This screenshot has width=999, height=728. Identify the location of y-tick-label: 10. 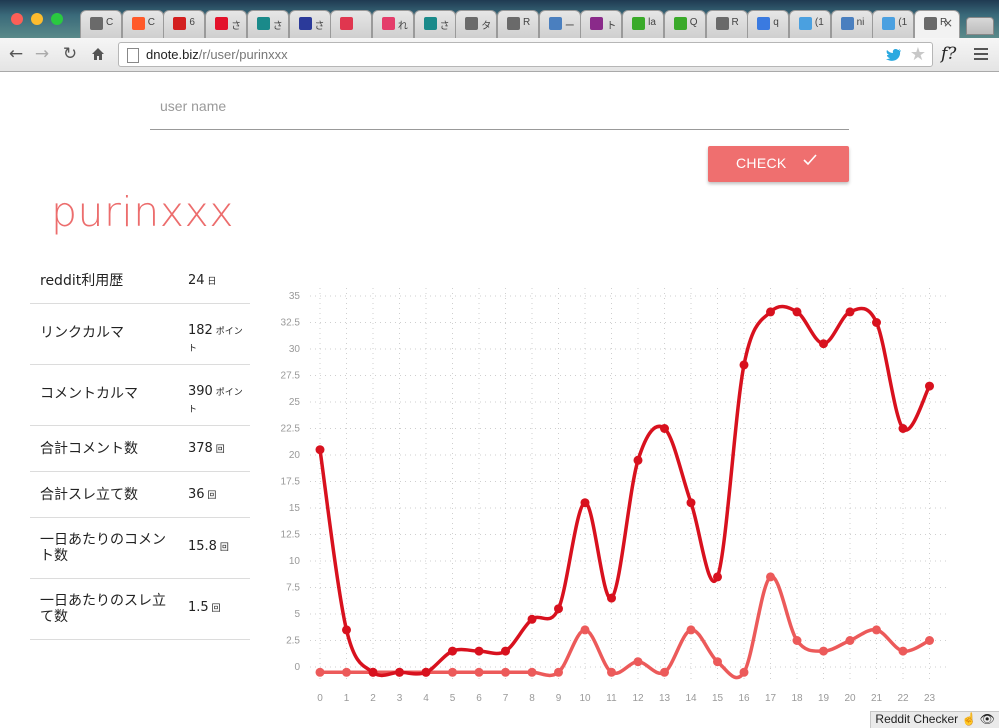
(295, 561).